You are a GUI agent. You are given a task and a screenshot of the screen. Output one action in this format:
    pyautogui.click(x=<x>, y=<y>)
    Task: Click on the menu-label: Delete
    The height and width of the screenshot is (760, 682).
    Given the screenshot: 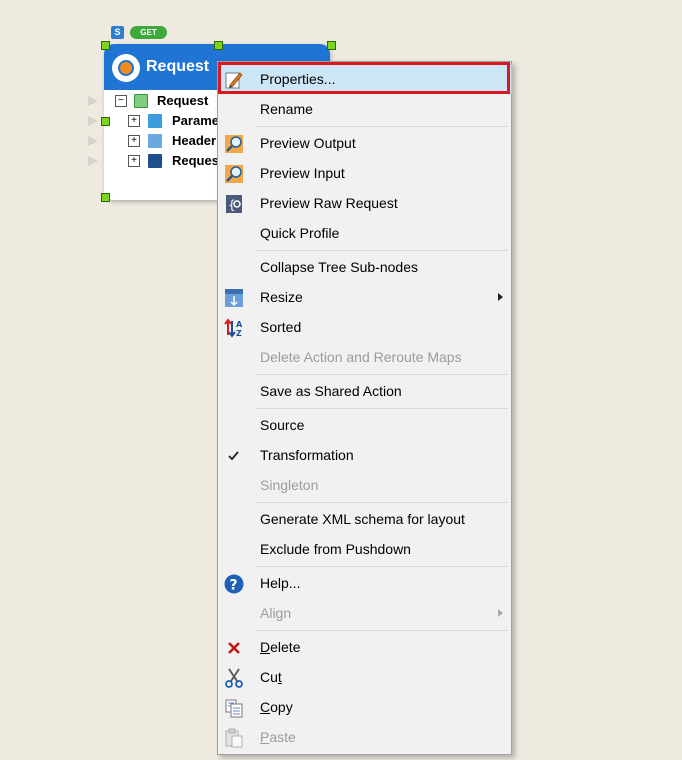 What is the action you would take?
    pyautogui.click(x=280, y=647)
    